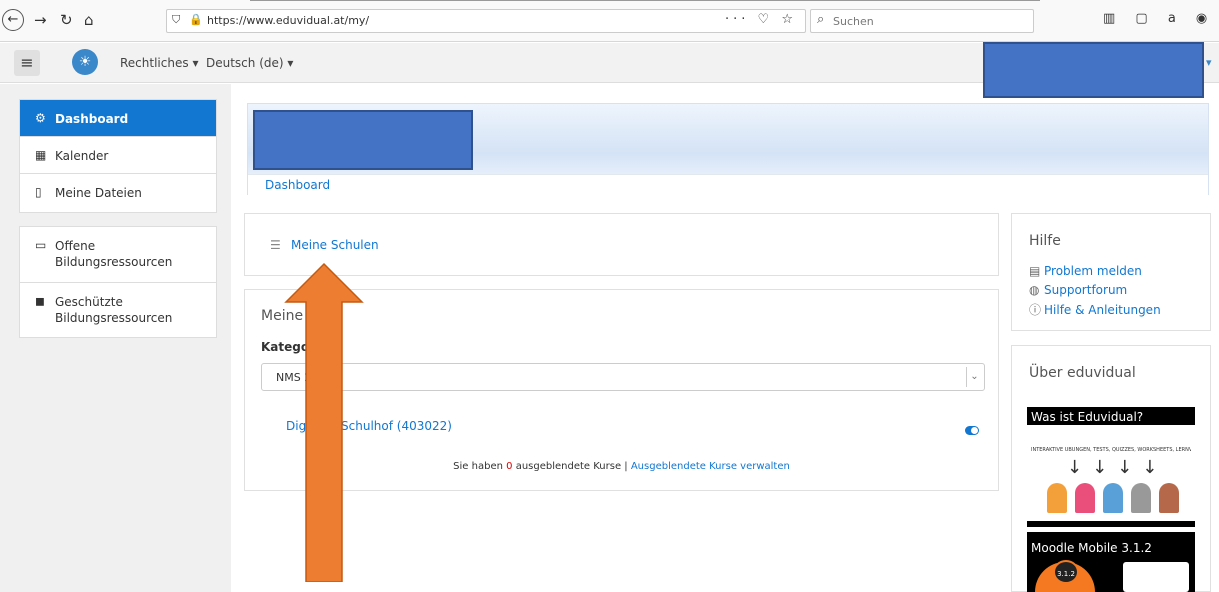 This screenshot has width=1219, height=592. Describe the element at coordinates (118, 118) in the screenshot. I see `sidebar-item-dashboard: ⚙ Dashboard` at that location.